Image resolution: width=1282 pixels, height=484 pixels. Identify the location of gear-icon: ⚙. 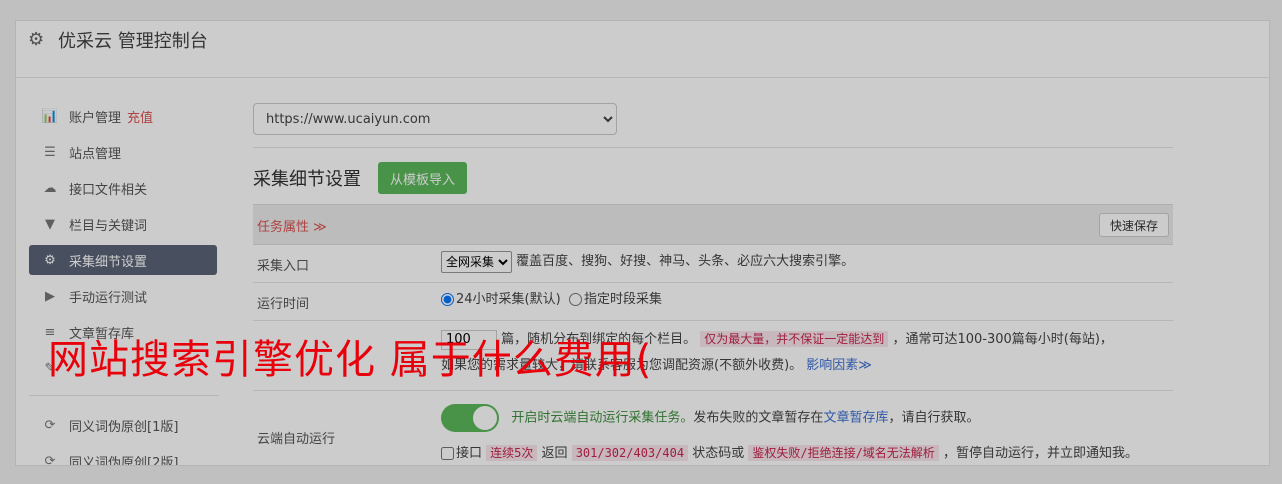
(36, 39).